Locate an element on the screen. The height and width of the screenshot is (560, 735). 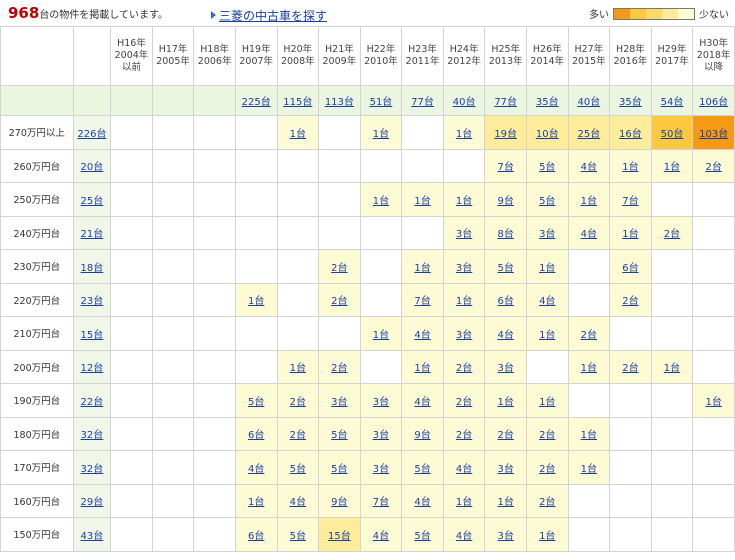
row-total-link: 226台 is located at coordinates (91, 134).